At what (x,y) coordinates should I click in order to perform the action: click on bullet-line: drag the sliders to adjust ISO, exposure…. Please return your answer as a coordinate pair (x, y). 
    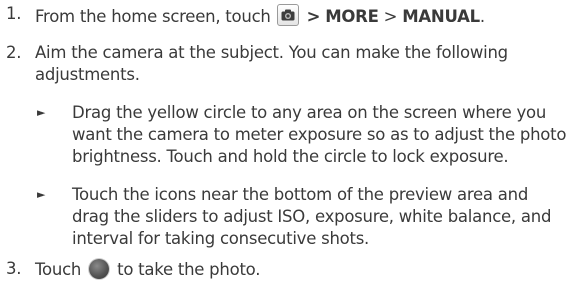
    Looking at the image, I should click on (312, 216).